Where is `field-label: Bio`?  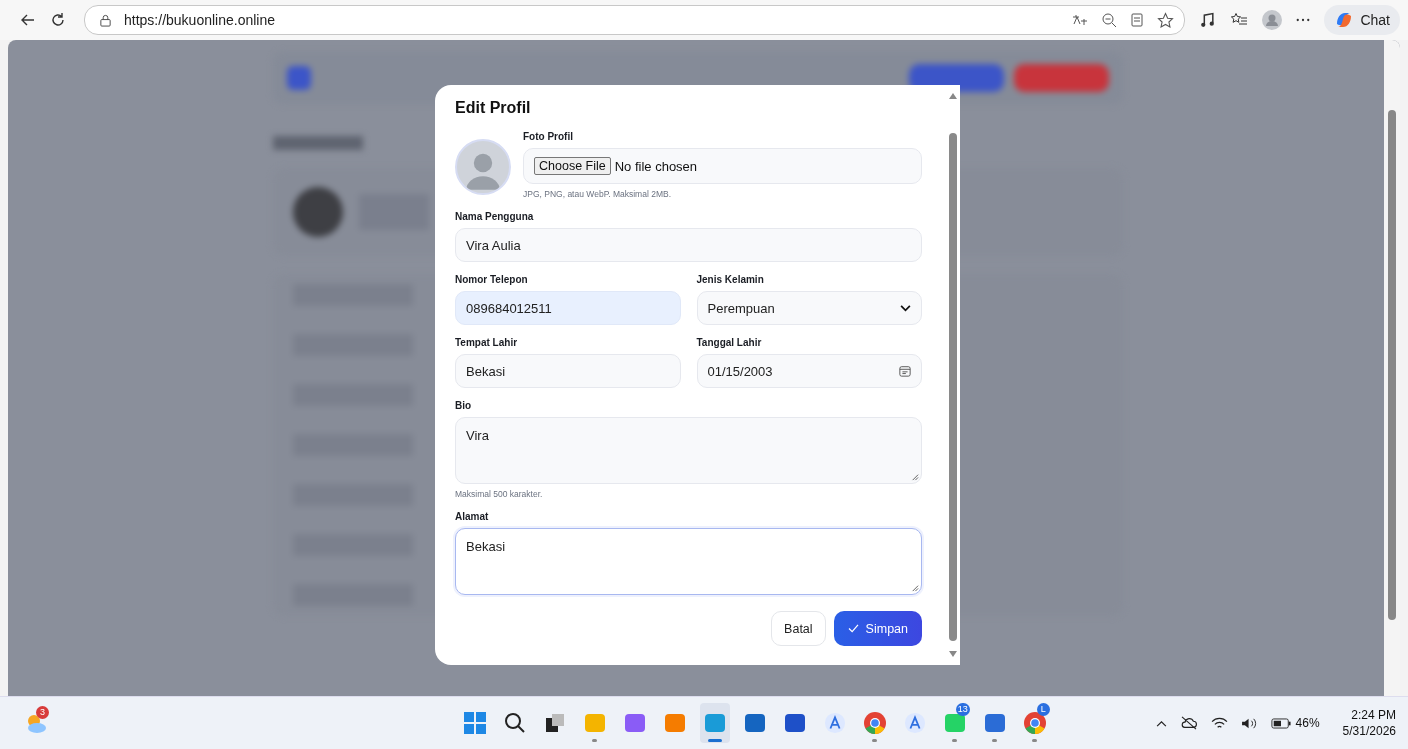 field-label: Bio is located at coordinates (464, 405).